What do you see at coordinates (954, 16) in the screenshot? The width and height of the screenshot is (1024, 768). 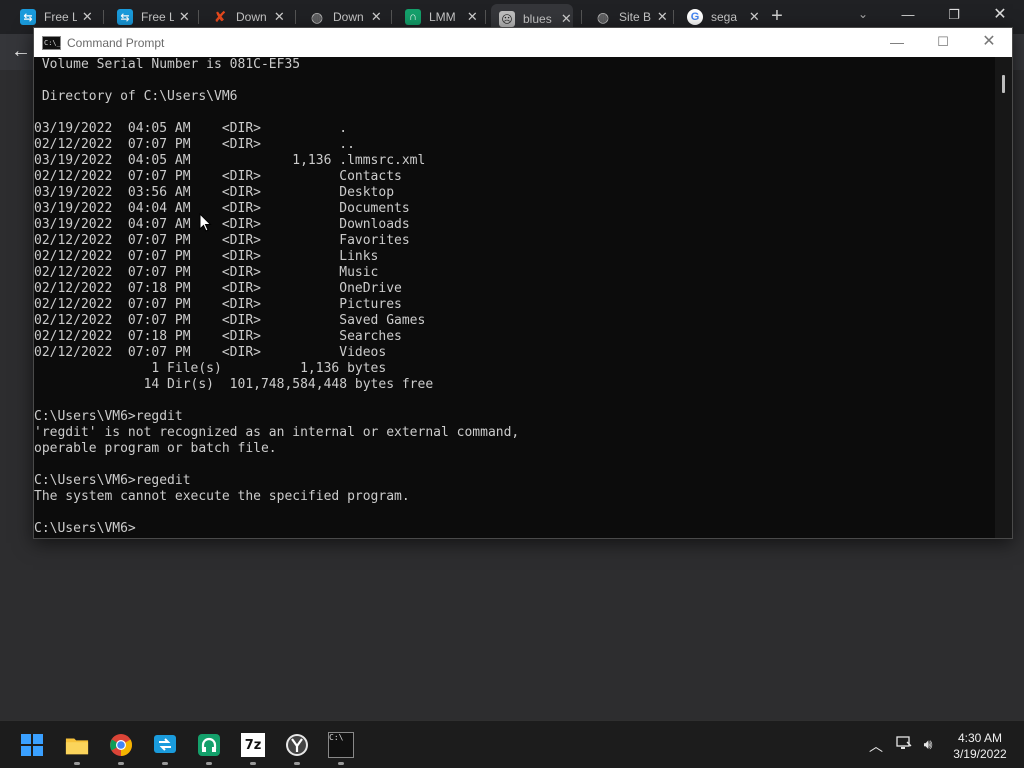 I see `browser-restore-button: ❐` at bounding box center [954, 16].